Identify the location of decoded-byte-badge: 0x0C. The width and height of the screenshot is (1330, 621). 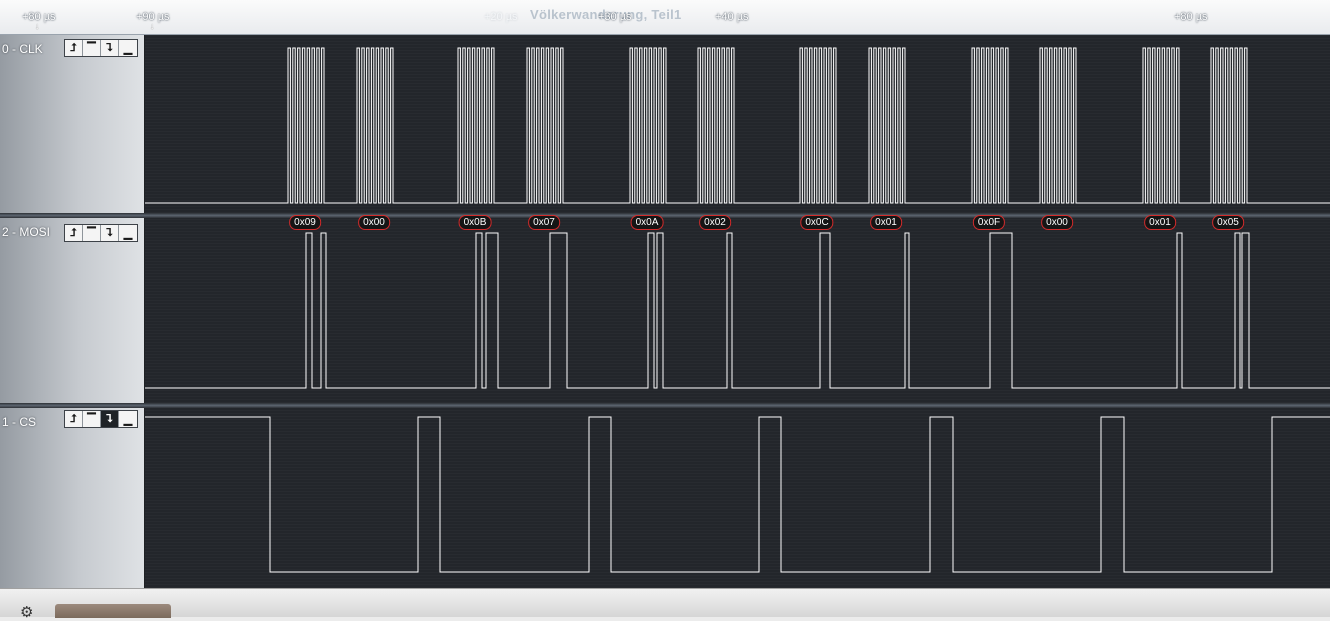
(817, 222).